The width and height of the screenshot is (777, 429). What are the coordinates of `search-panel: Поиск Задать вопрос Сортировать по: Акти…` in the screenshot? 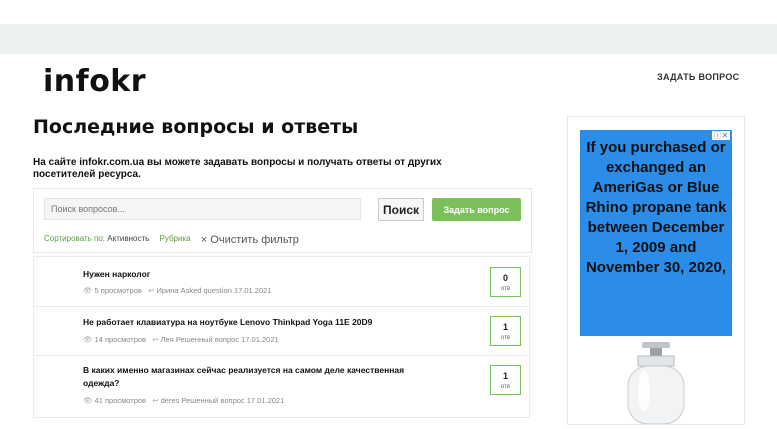 It's located at (282, 220).